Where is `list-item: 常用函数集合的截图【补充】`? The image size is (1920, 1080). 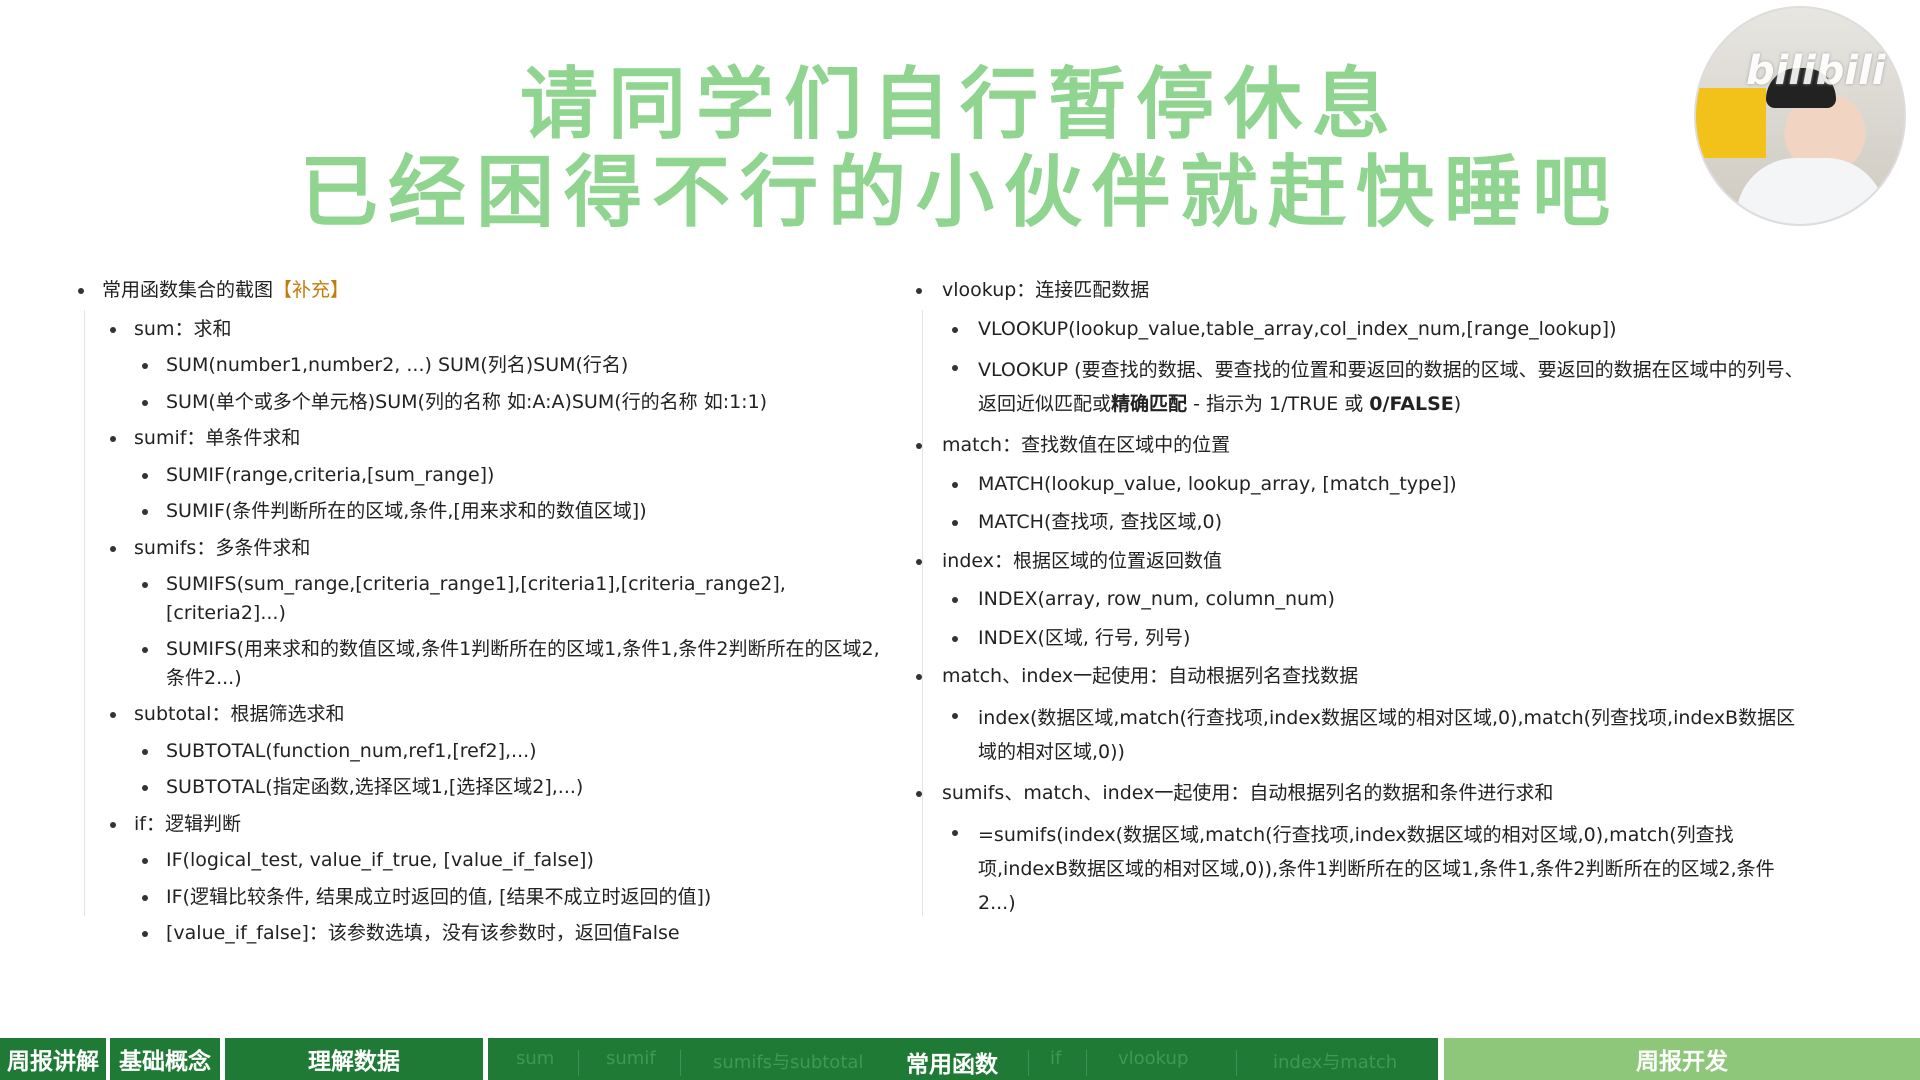 list-item: 常用函数集合的截图【补充】 is located at coordinates (486, 290).